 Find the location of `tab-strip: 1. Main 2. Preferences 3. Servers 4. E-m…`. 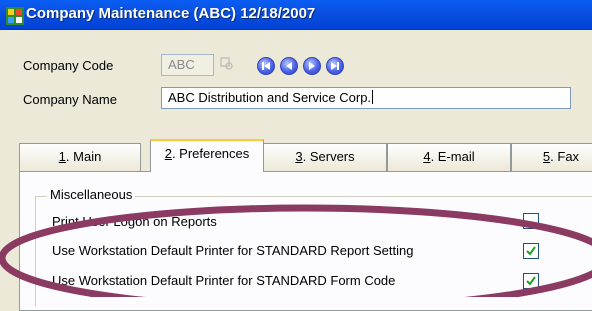

tab-strip: 1. Main 2. Preferences 3. Servers 4. E-m… is located at coordinates (305, 155).